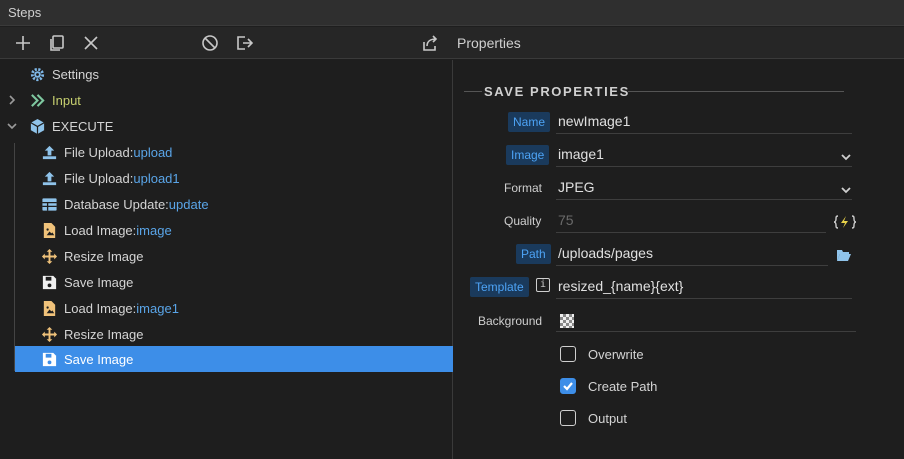 The height and width of the screenshot is (459, 904). Describe the element at coordinates (25, 12) in the screenshot. I see `window-title: Steps` at that location.